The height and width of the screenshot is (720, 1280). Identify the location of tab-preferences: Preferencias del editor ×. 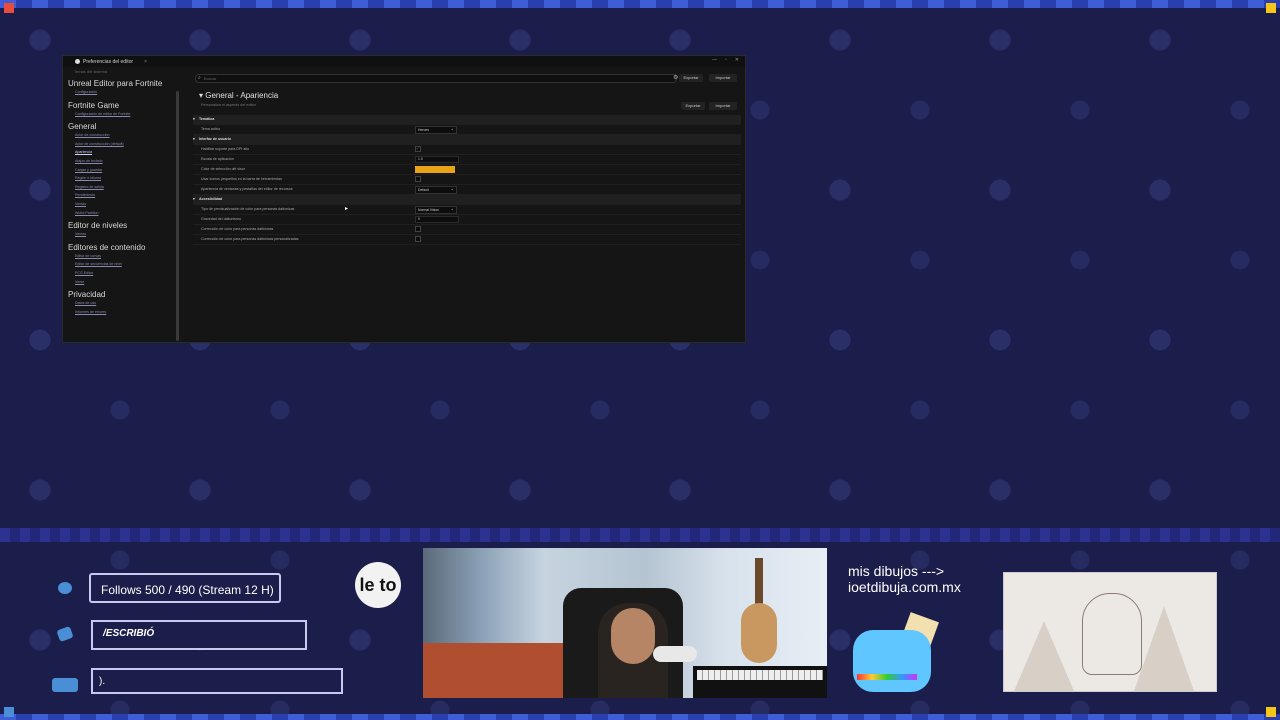
(111, 62).